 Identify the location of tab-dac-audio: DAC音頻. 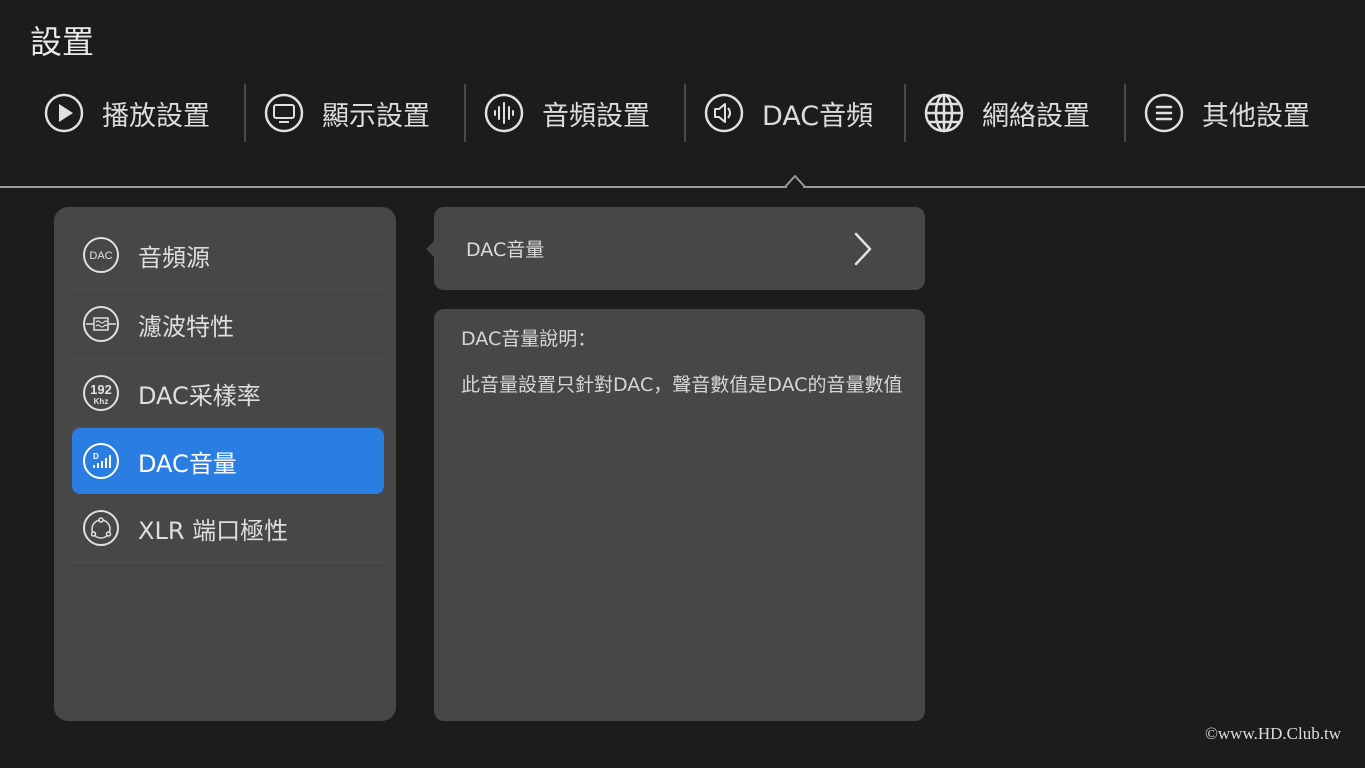
(794, 113).